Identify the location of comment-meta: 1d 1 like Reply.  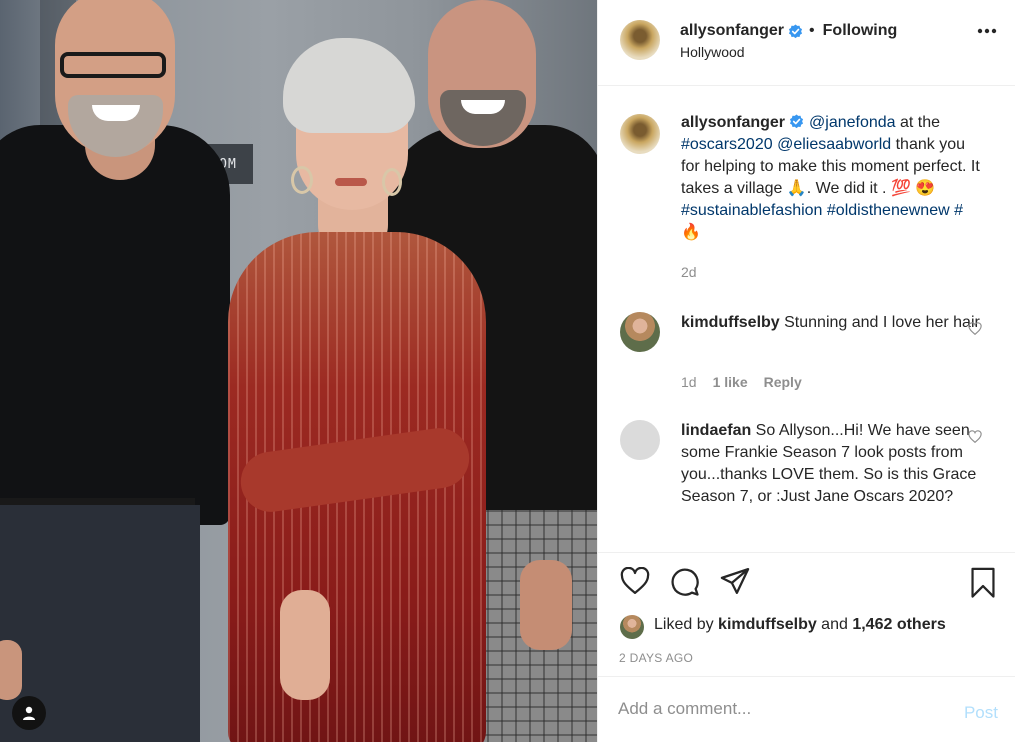
(741, 382).